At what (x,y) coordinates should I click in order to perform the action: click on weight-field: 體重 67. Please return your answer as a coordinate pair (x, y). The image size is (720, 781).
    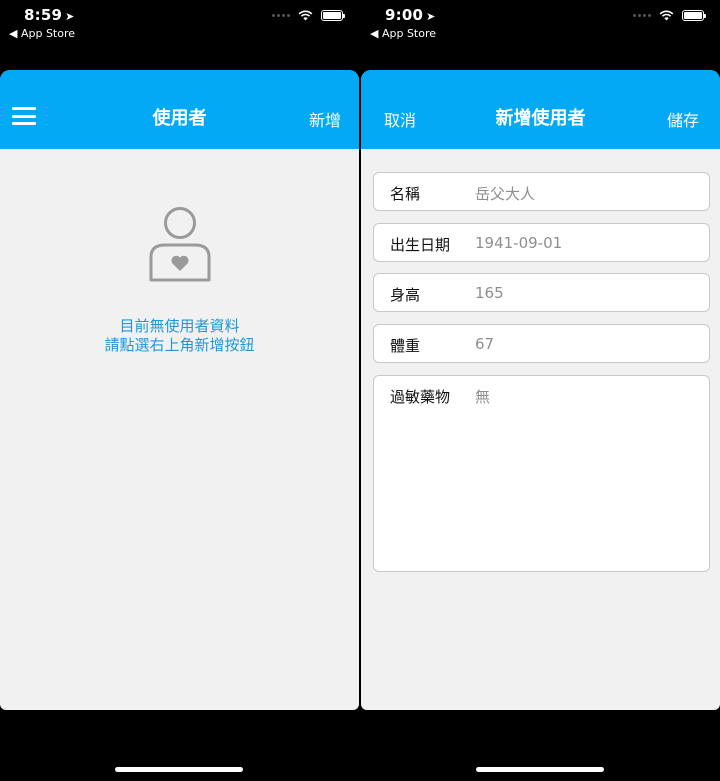
    Looking at the image, I should click on (541, 343).